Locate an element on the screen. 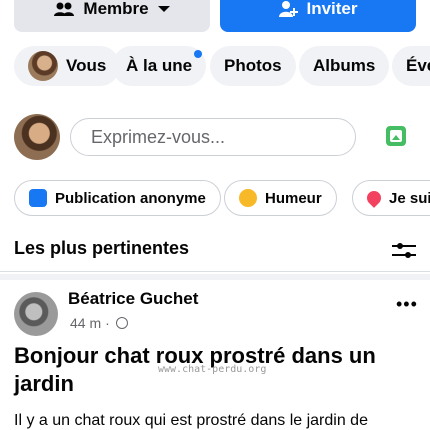 The height and width of the screenshot is (430, 430). post-meta: 44 m · is located at coordinates (99, 323).